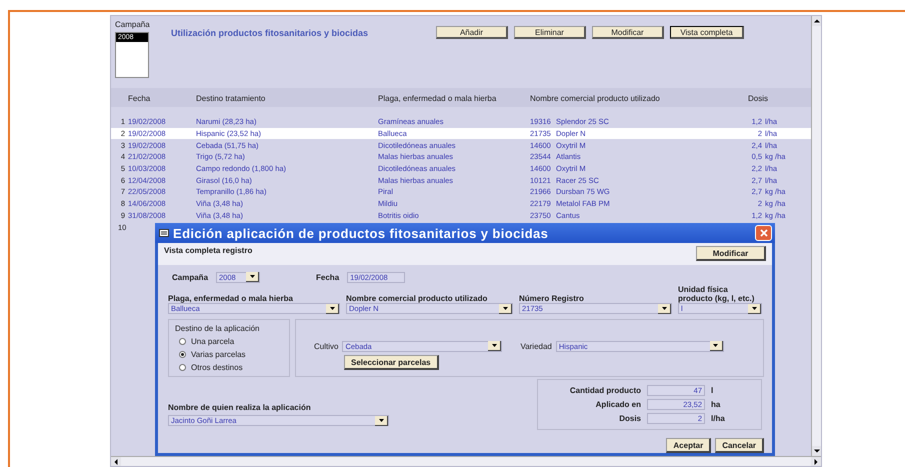 This screenshot has width=905, height=467. What do you see at coordinates (133, 24) in the screenshot?
I see `campaign-label: Campaña` at bounding box center [133, 24].